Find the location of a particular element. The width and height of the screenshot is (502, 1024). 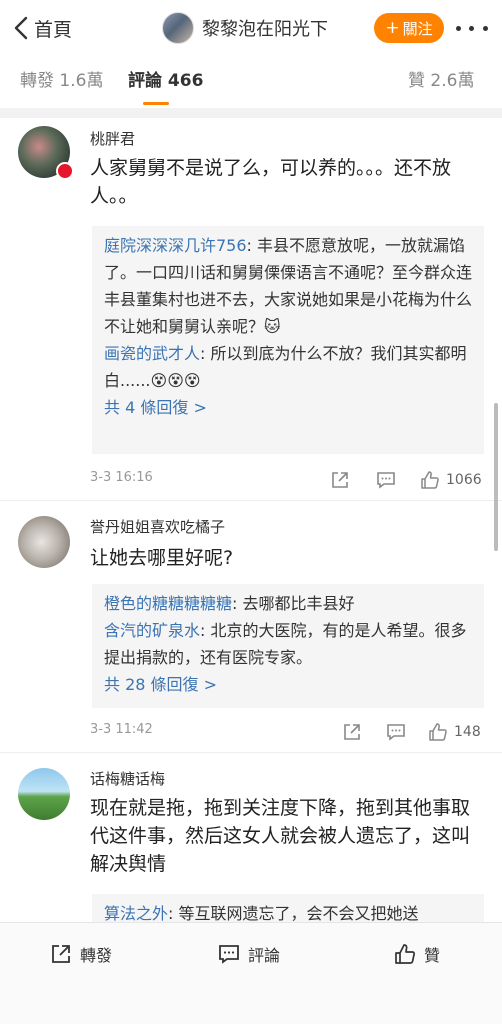

reply-item: 橙色的糖糖糖糖糖: 去哪都比丰县好 is located at coordinates (288, 603).